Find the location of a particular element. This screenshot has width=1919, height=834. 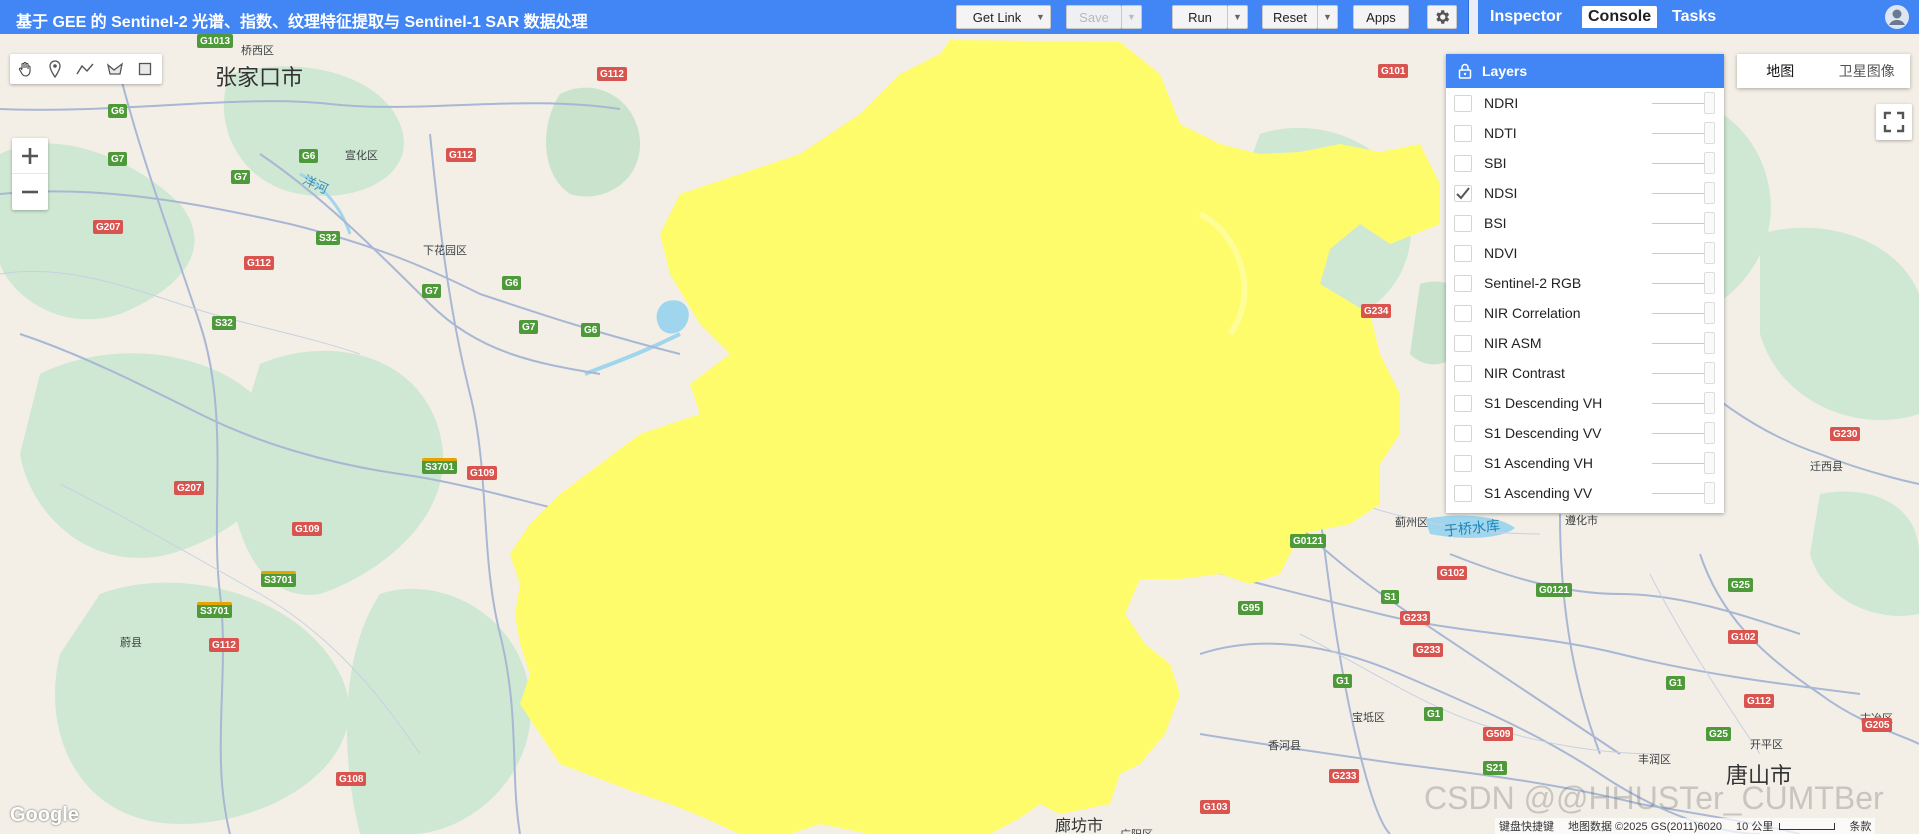

reset-dropdown: ▼ is located at coordinates (1328, 17).